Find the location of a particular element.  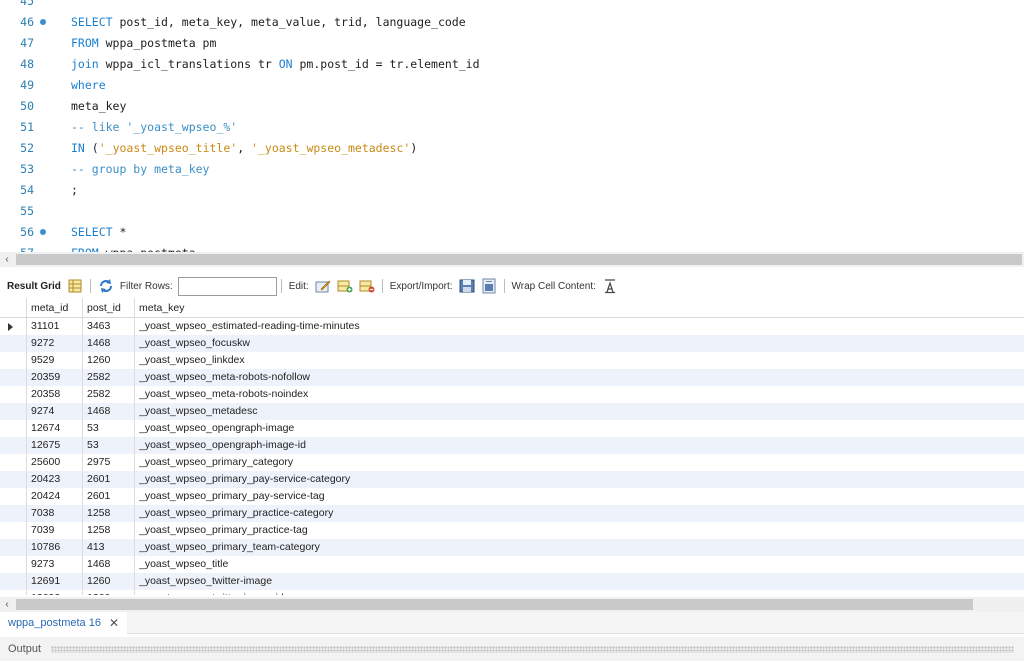

edit-row-icon is located at coordinates (323, 286).